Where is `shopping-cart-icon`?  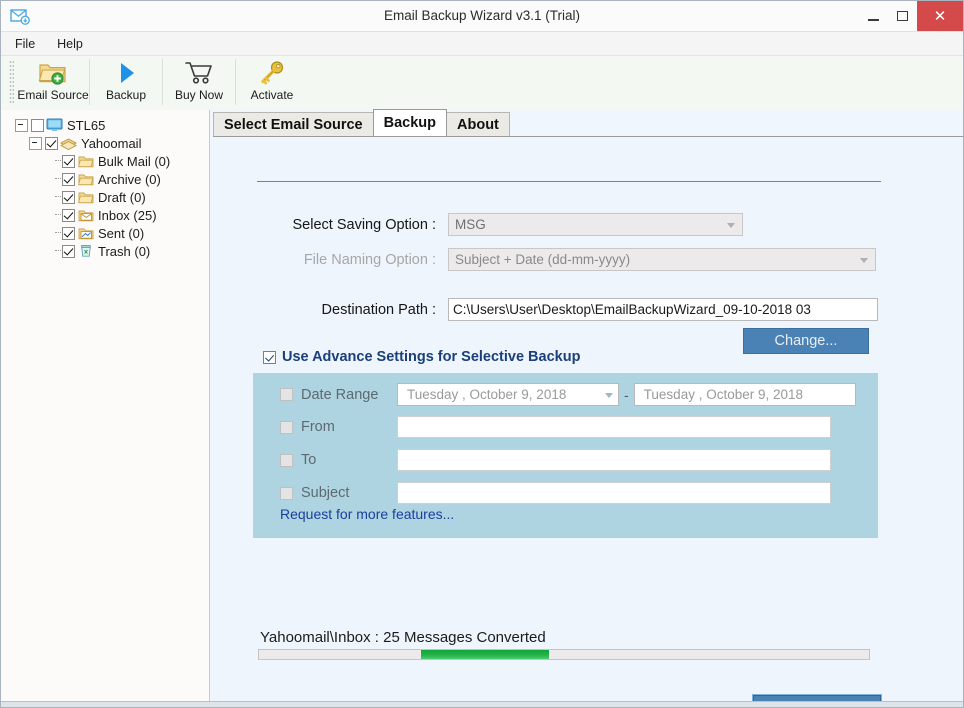 shopping-cart-icon is located at coordinates (199, 73).